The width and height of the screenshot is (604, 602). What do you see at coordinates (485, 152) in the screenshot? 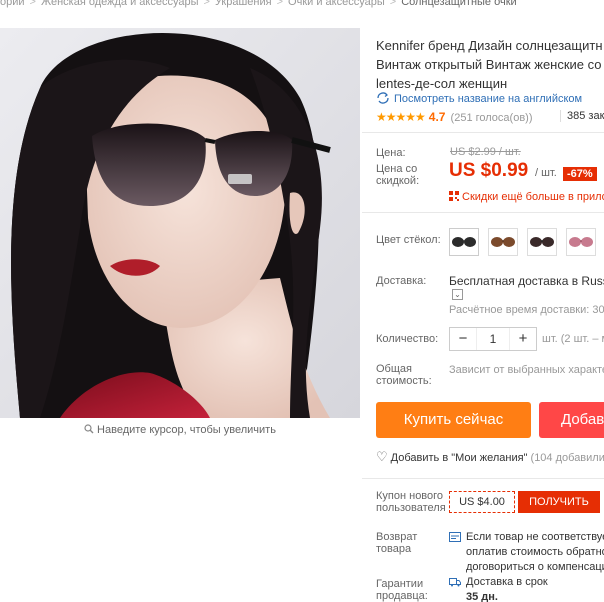
I see `original-price: US $2.99 / шт.` at bounding box center [485, 152].